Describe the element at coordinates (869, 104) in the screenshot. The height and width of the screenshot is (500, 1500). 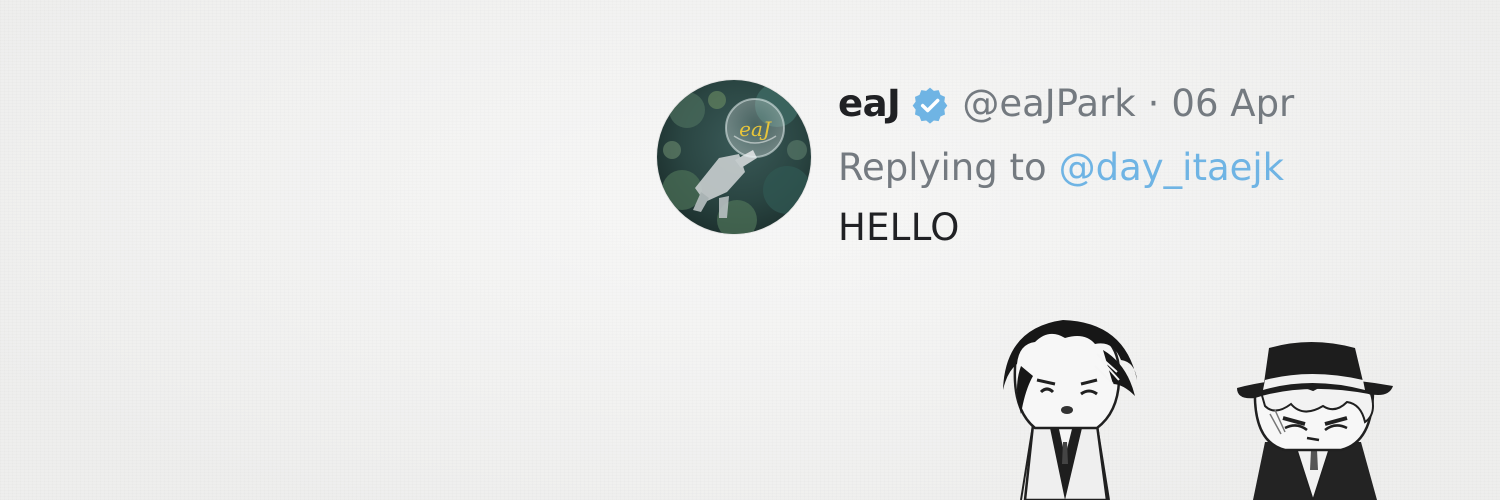
I see `display-name: eaJ` at that location.